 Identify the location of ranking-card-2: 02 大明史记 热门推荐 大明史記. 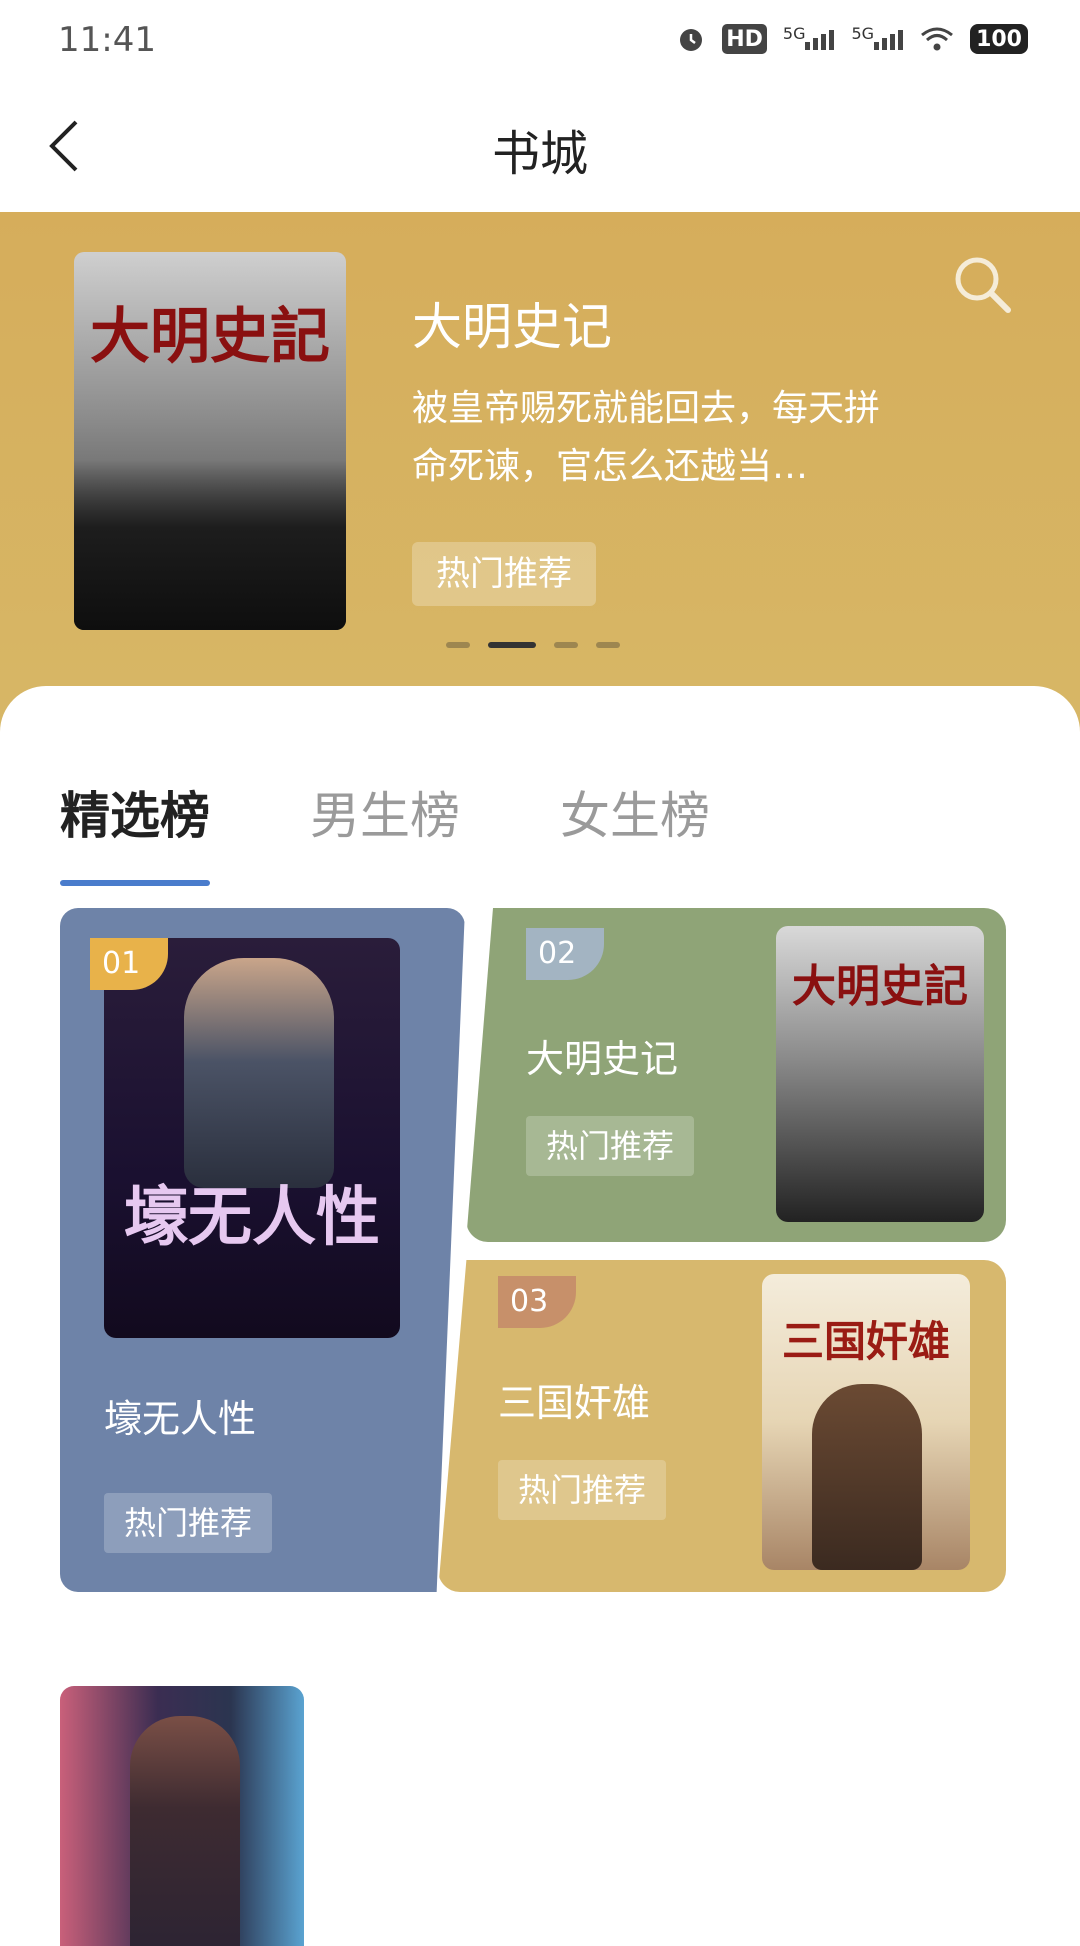
(736, 1075).